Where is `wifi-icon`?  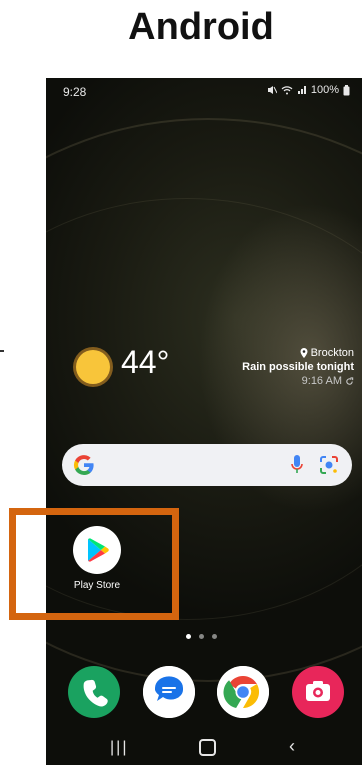 wifi-icon is located at coordinates (287, 90).